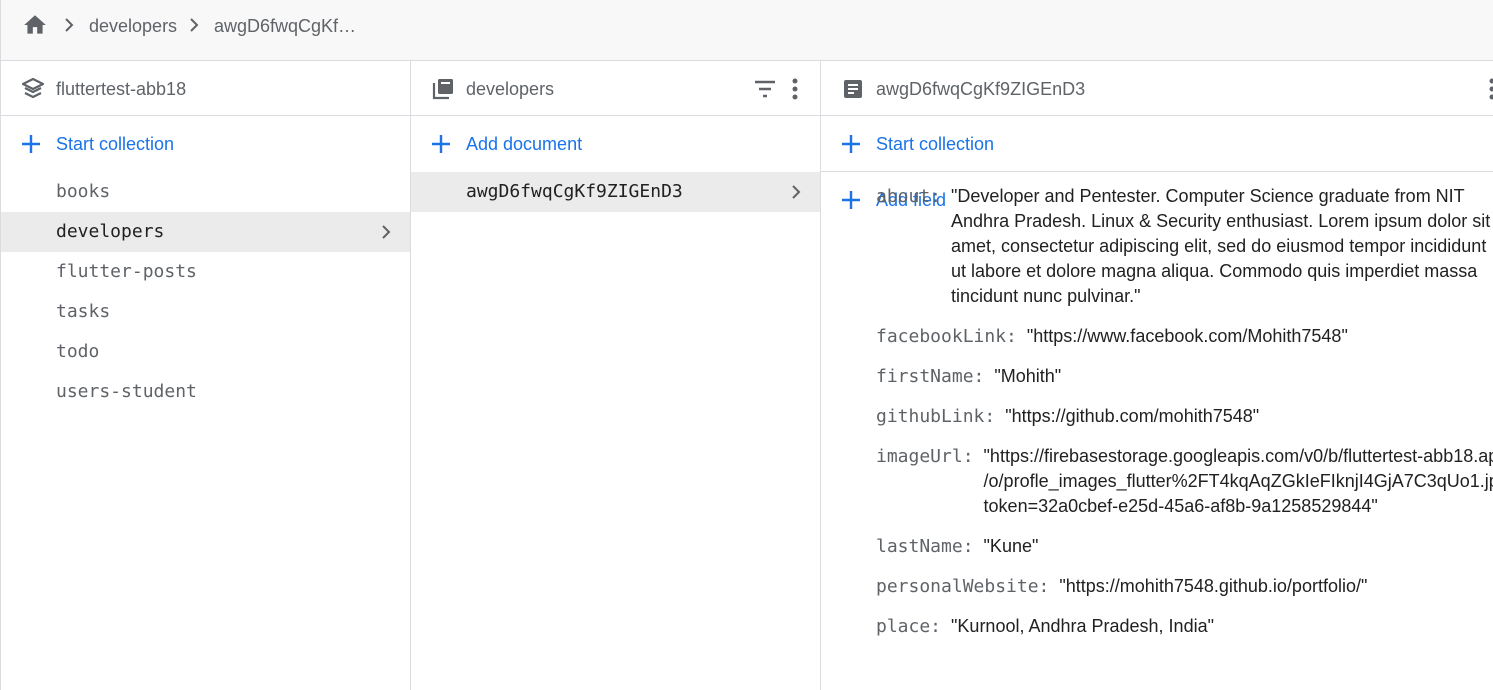 The height and width of the screenshot is (690, 1493). Describe the element at coordinates (510, 89) in the screenshot. I see `collection-title: developers` at that location.